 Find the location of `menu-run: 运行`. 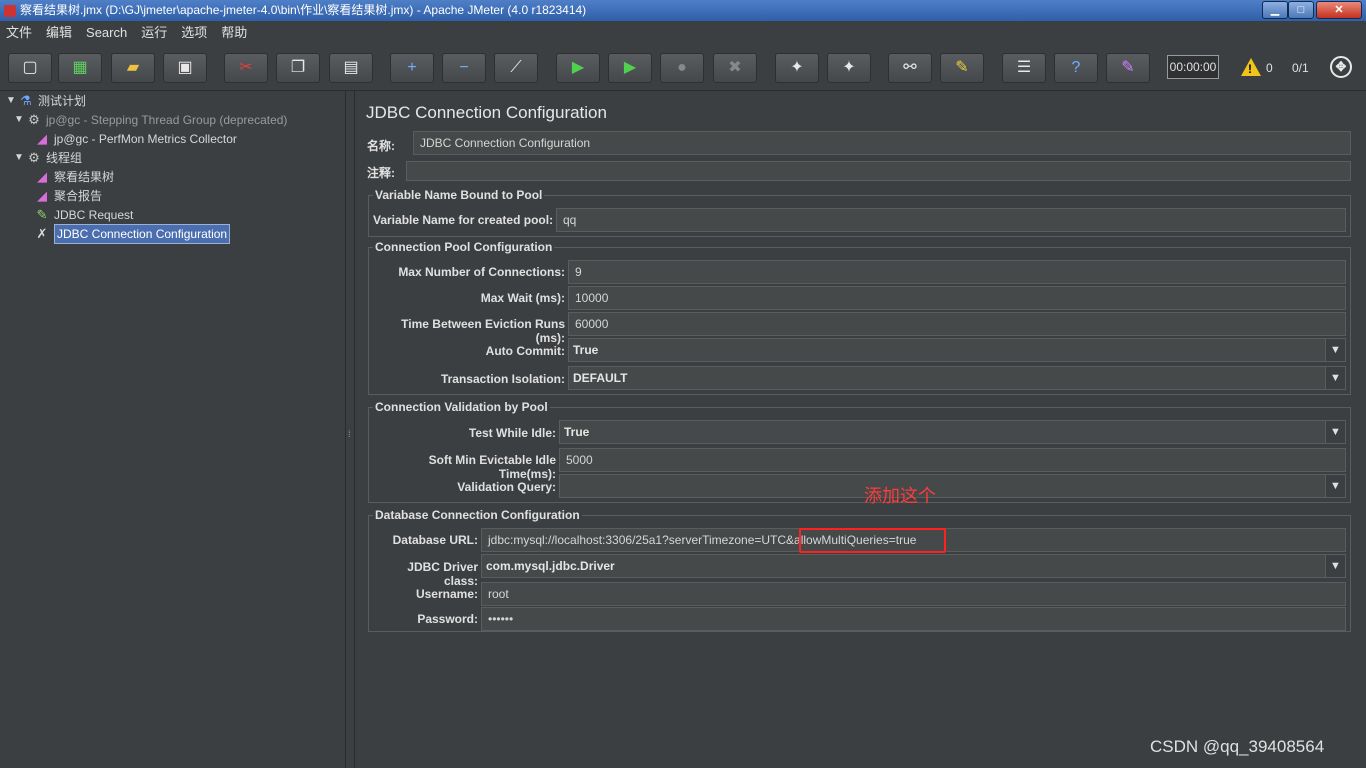

menu-run: 运行 is located at coordinates (154, 33).